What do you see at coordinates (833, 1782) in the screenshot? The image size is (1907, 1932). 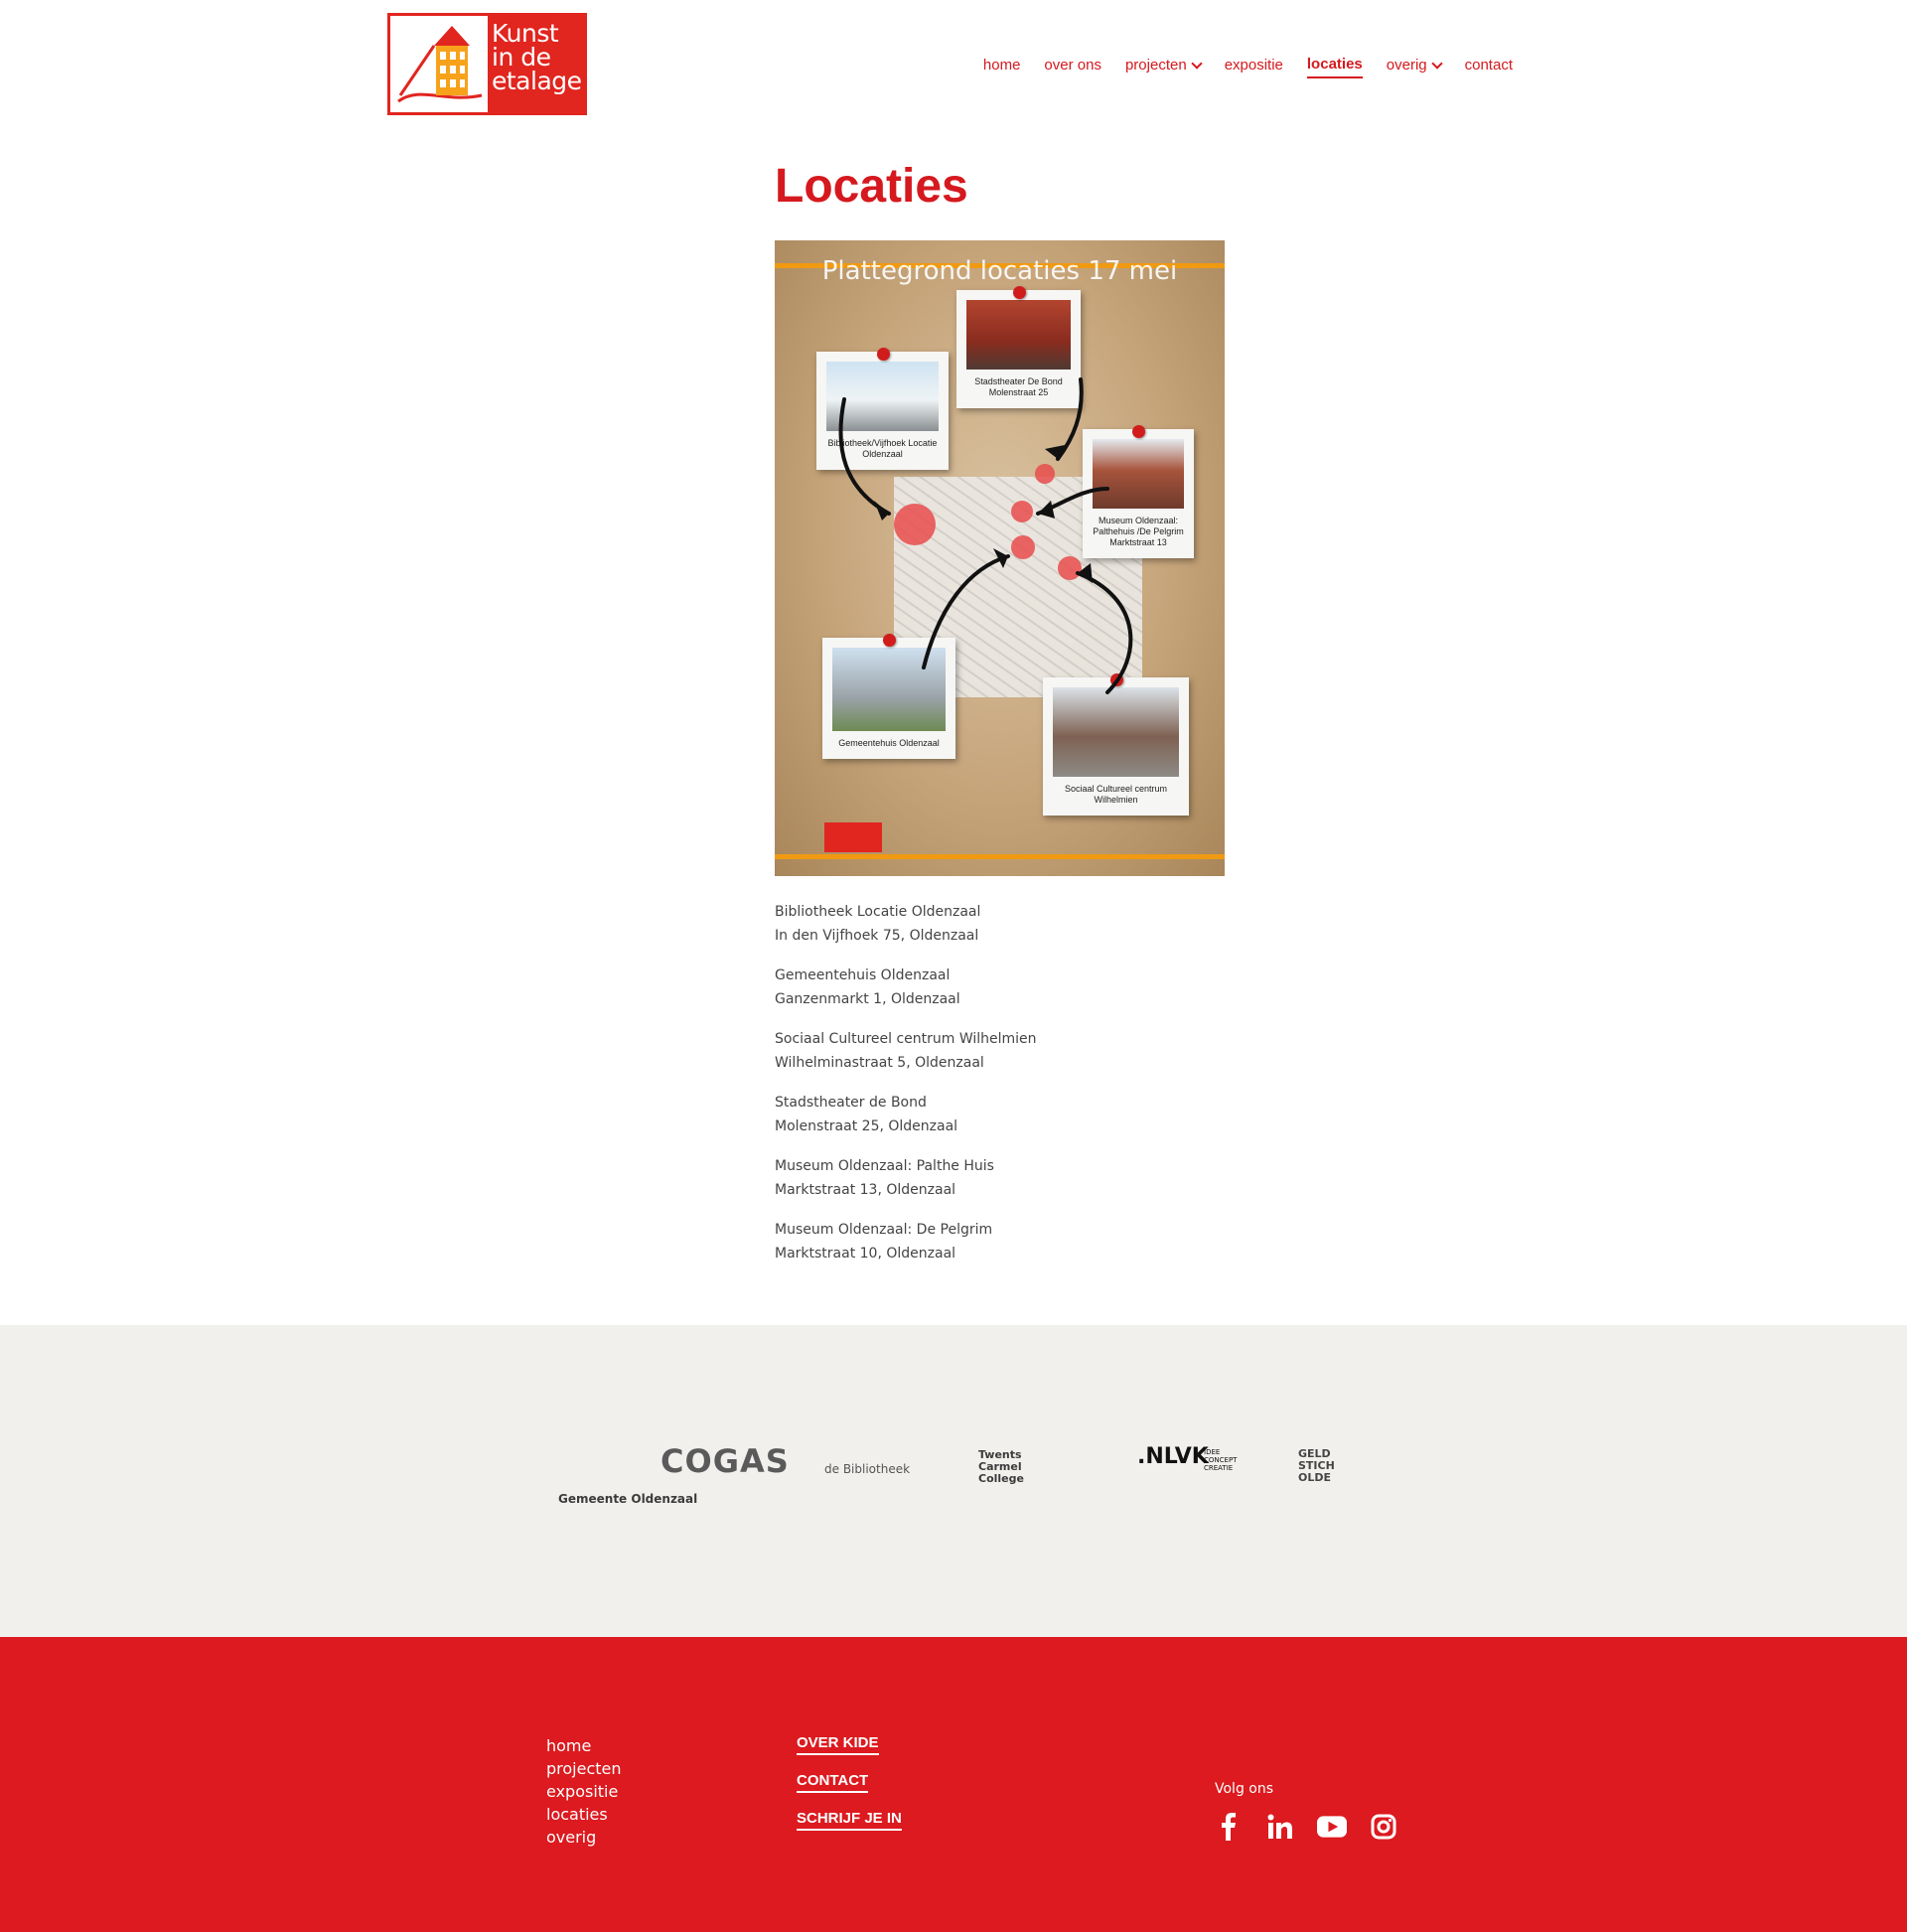 I see `footer-link-contact: CONTACT` at bounding box center [833, 1782].